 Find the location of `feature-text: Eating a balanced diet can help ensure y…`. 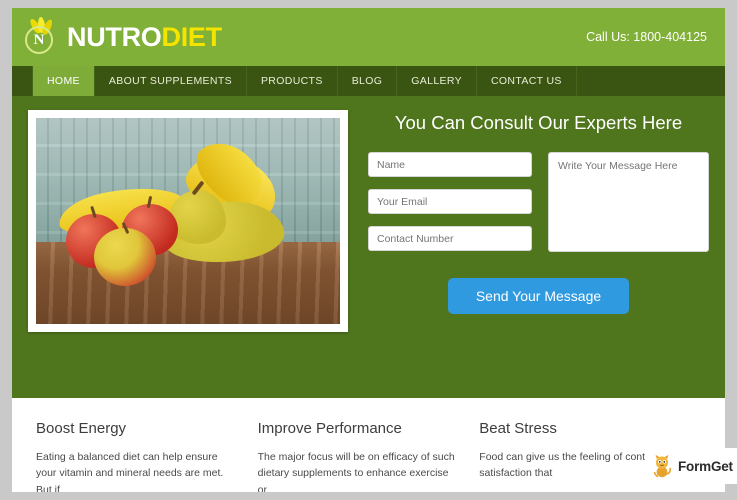

feature-text: Eating a balanced diet can help ensure y… is located at coordinates (130, 471).